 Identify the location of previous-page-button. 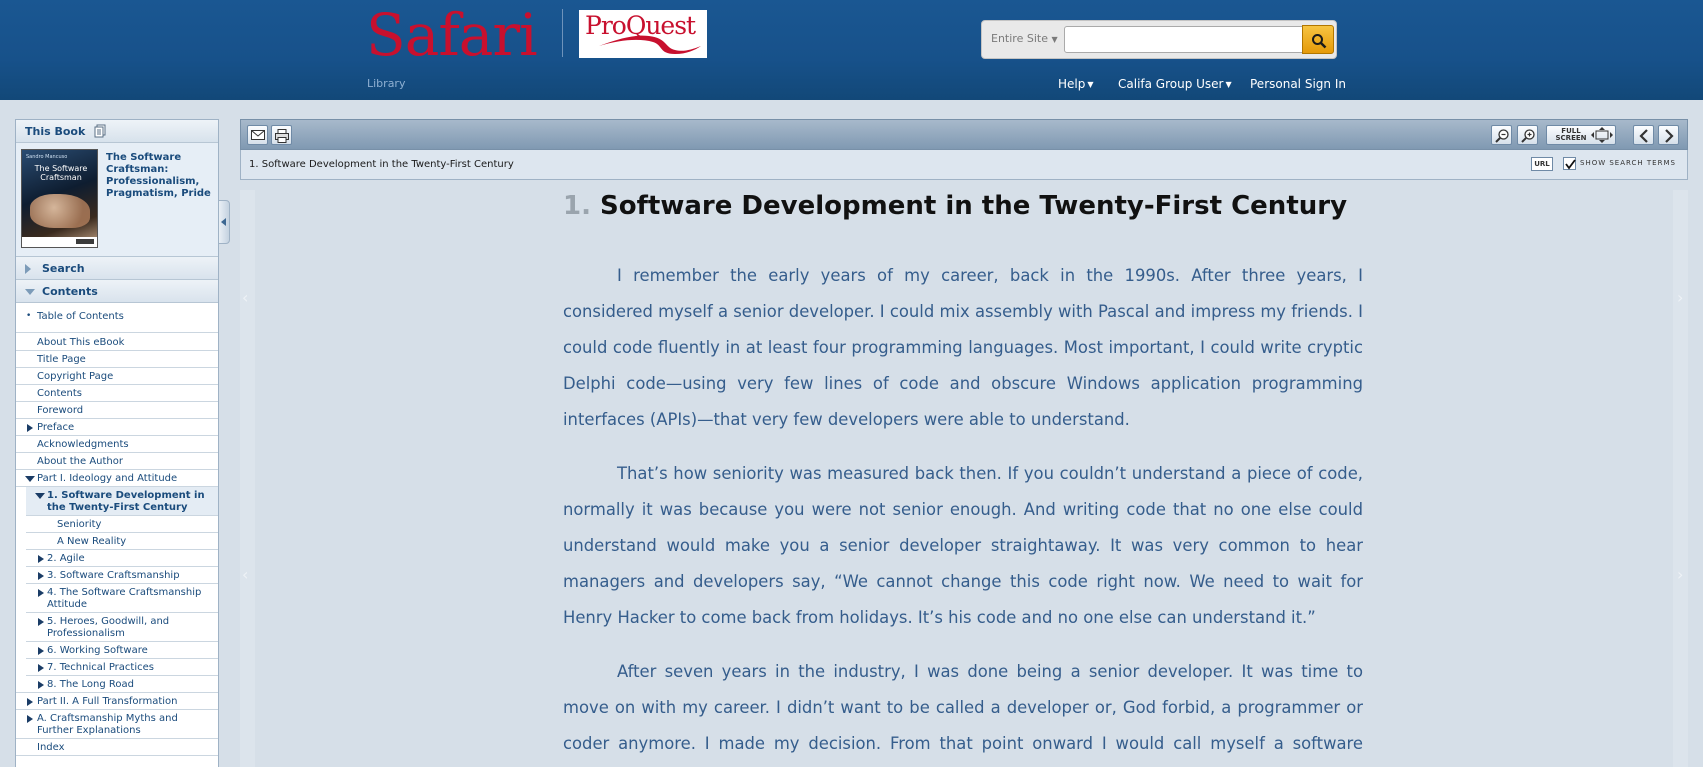
(1643, 135).